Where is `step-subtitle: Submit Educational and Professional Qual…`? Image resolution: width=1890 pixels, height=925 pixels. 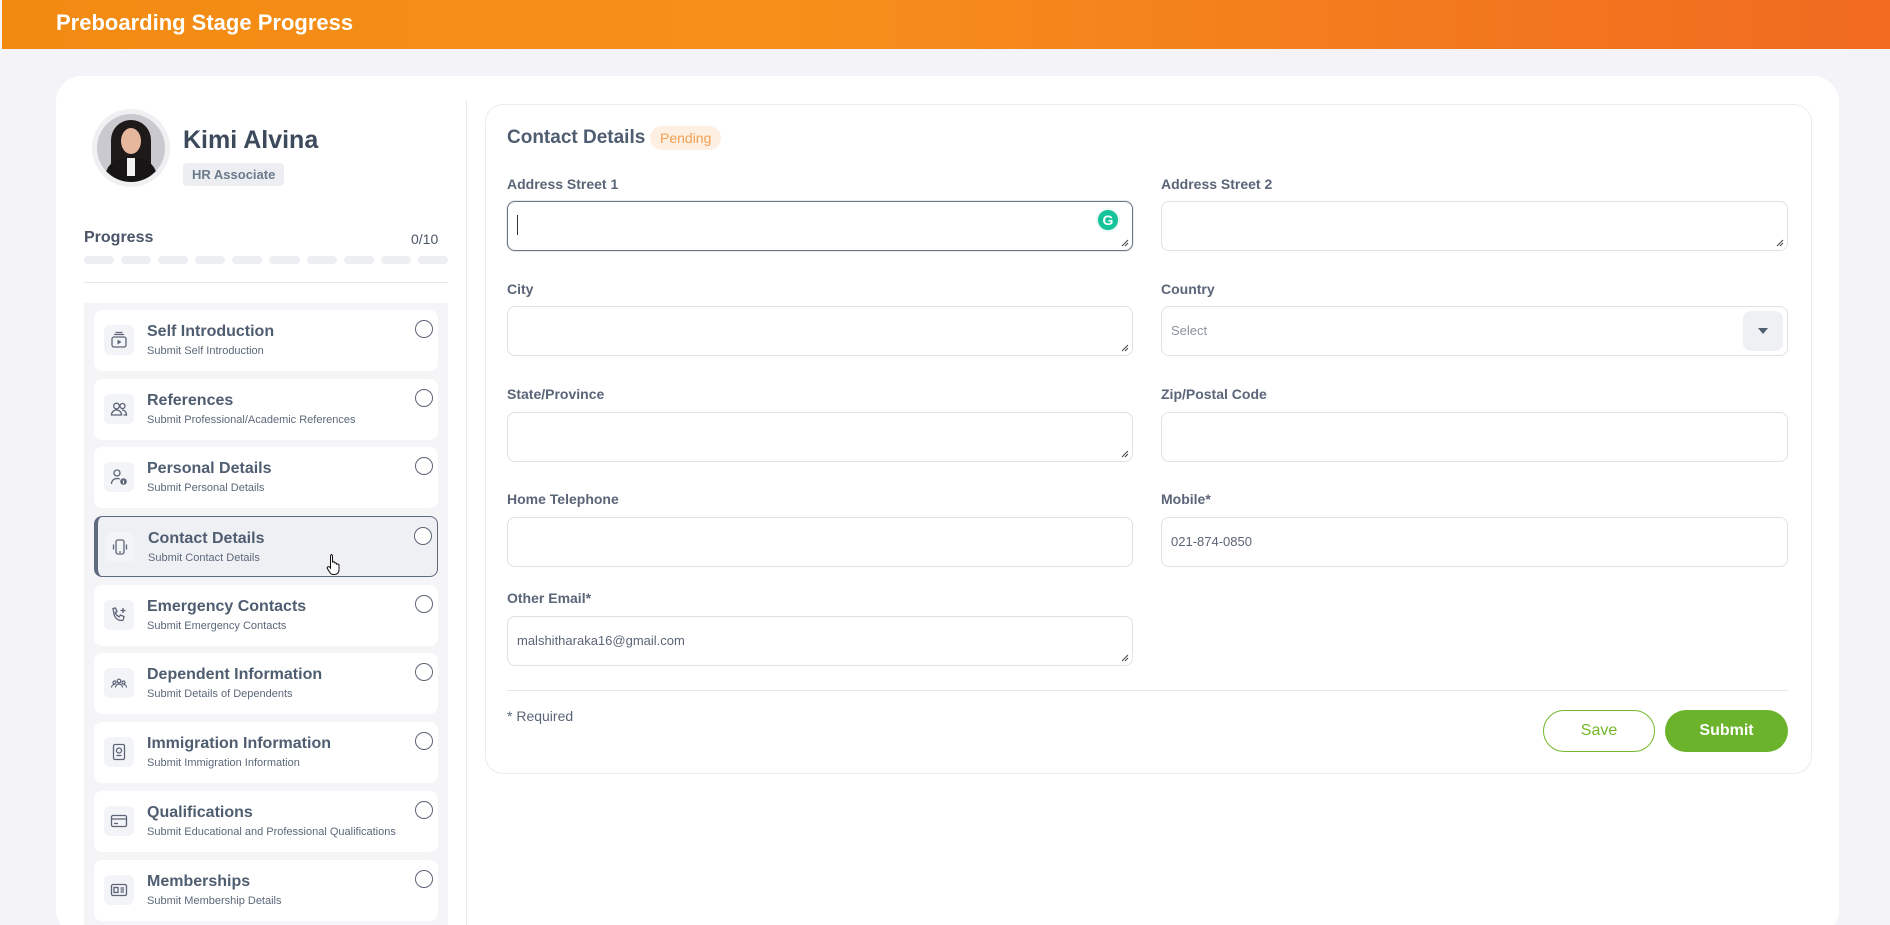 step-subtitle: Submit Educational and Professional Qual… is located at coordinates (271, 831).